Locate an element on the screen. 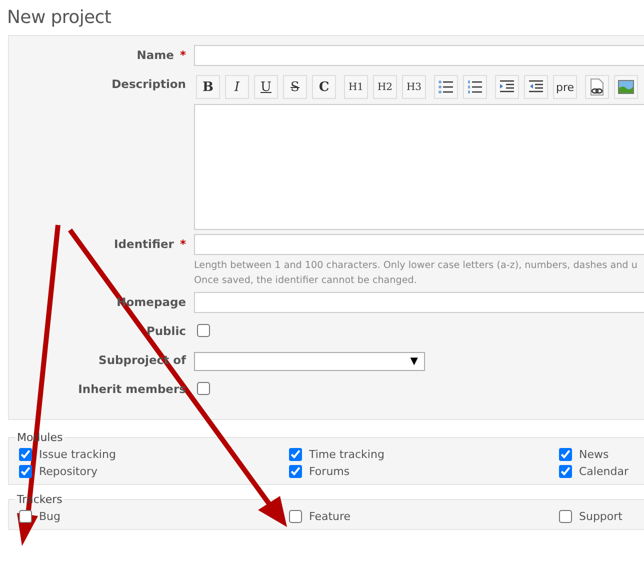 This screenshot has height=561, width=644. italic-button: I is located at coordinates (237, 87).